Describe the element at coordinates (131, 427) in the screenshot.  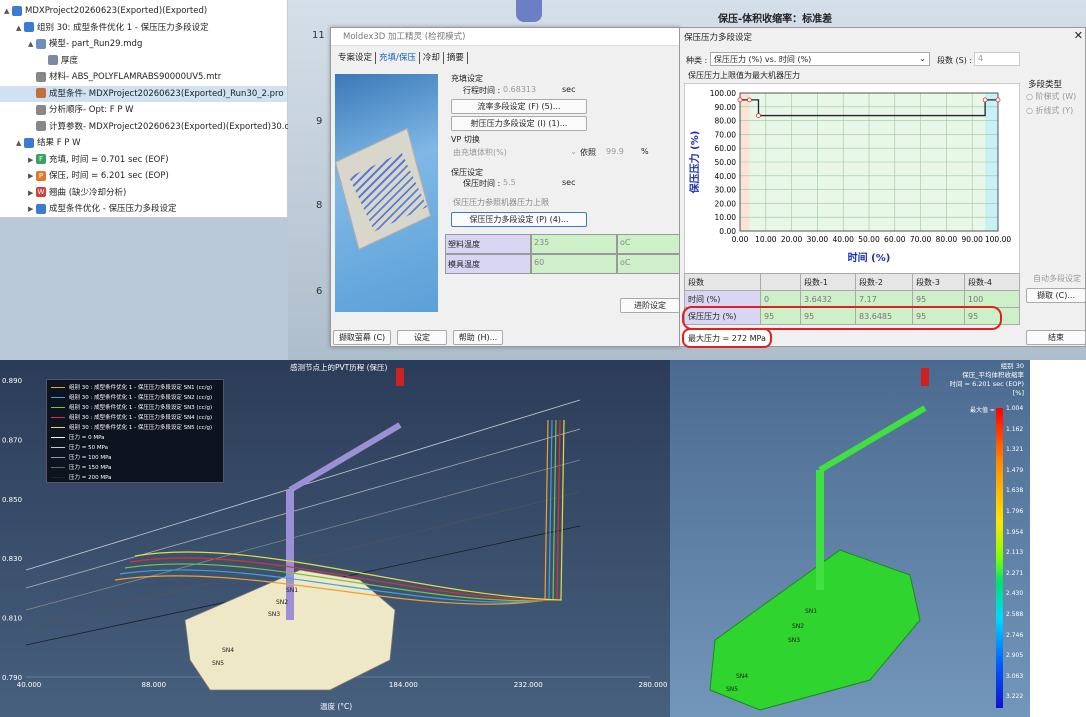
I see `pvt-legend-item: 组别 30 : 成型条件优化 1 - 保压压力多段设定 SN5 (cc/g)` at that location.